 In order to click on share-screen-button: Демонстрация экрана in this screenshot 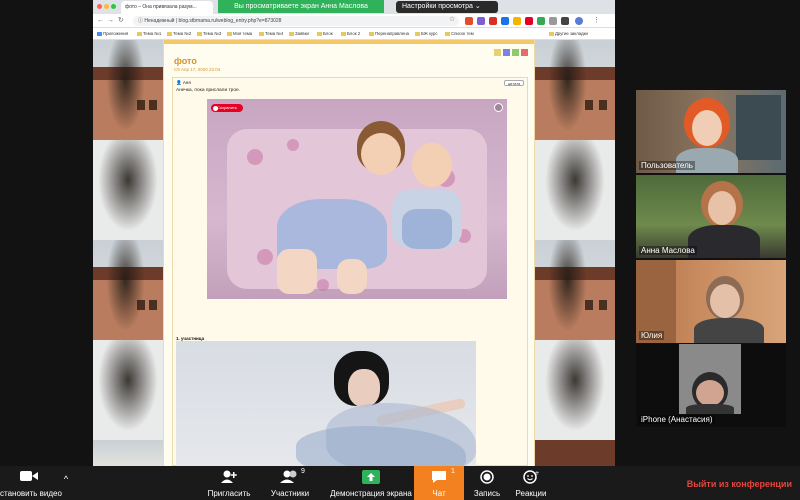, I will do `click(371, 483)`.